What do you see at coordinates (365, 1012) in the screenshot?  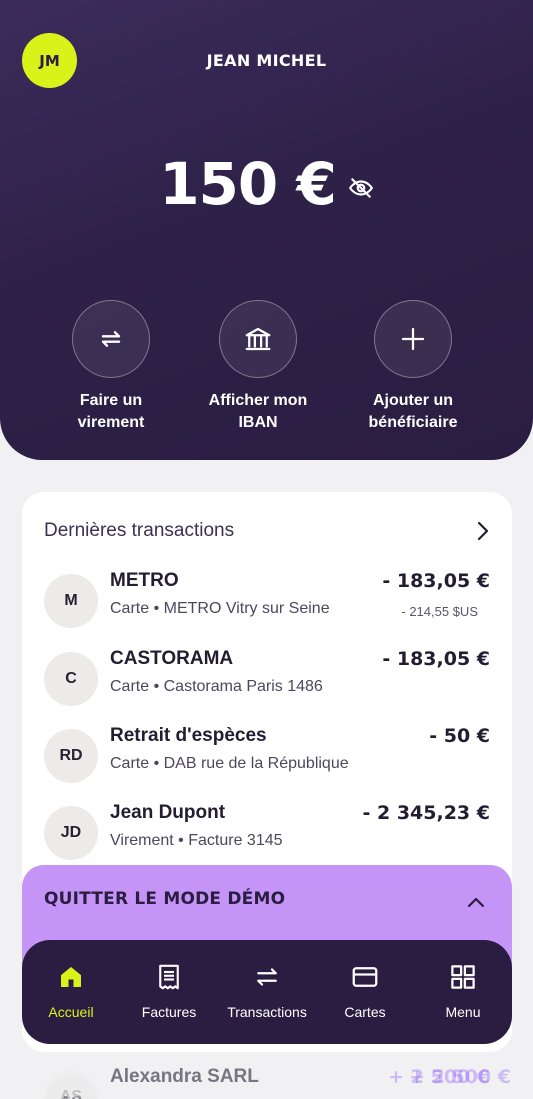 I see `nav-label: Cartes` at bounding box center [365, 1012].